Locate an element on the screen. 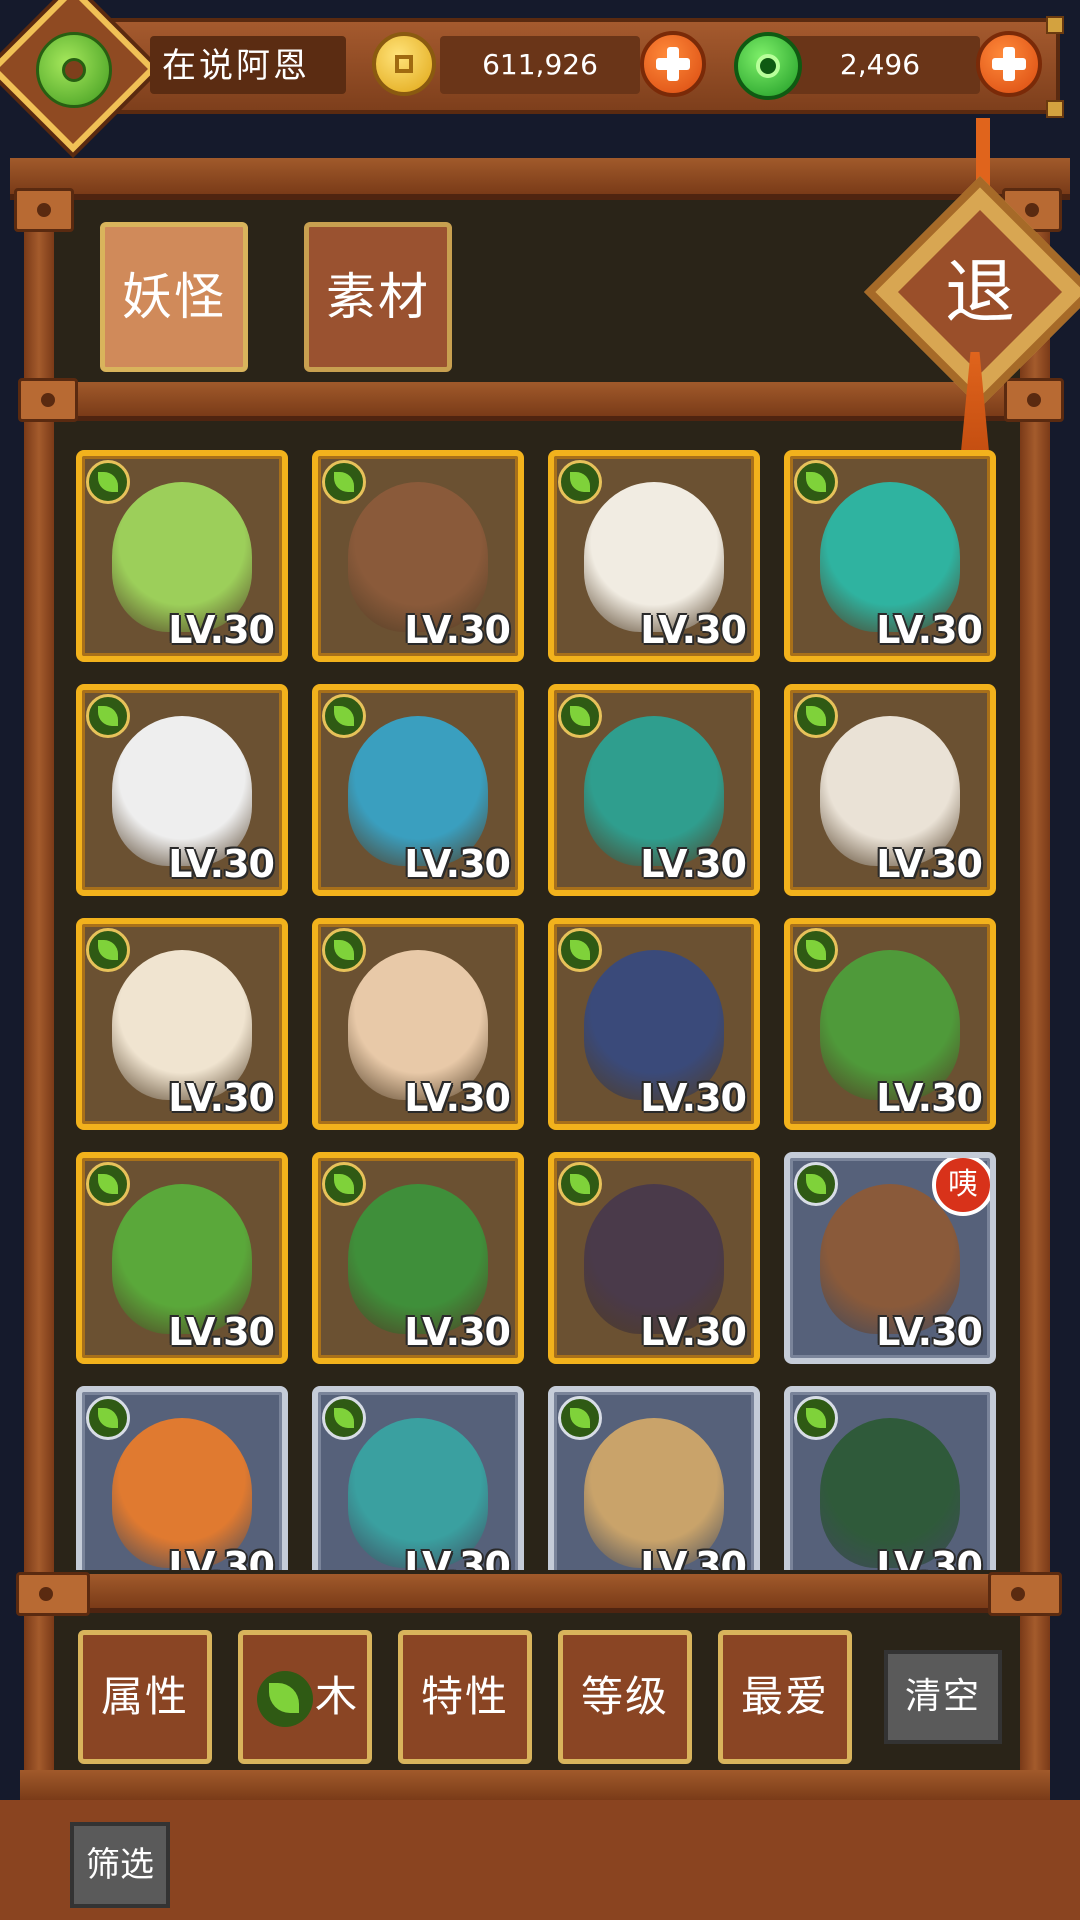  jade-value: 2,496 is located at coordinates (880, 64).